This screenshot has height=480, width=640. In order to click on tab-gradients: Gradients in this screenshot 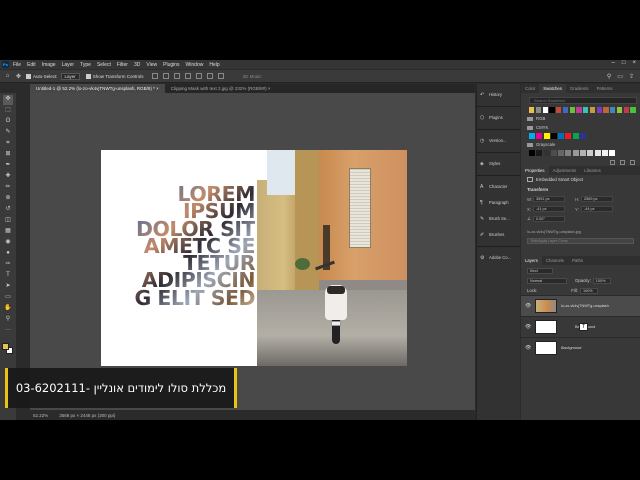, I will do `click(579, 88)`.